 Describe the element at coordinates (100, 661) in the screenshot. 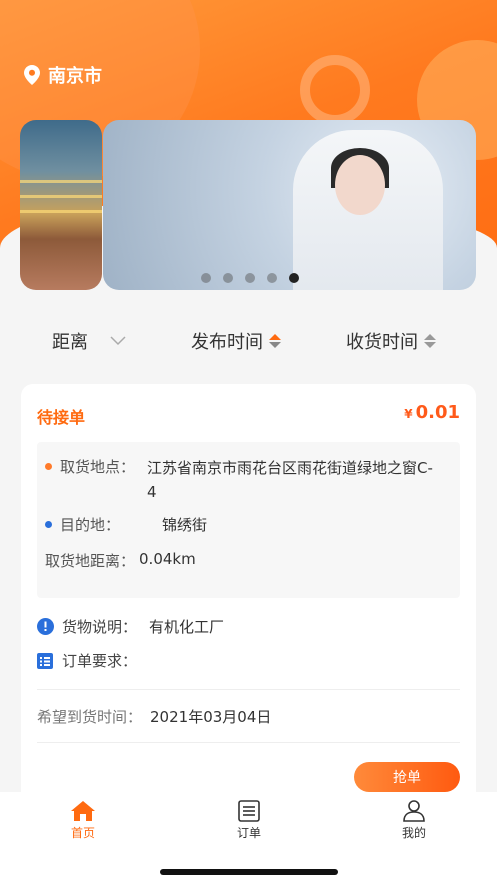

I see `requirement-label: 订单要求：` at that location.